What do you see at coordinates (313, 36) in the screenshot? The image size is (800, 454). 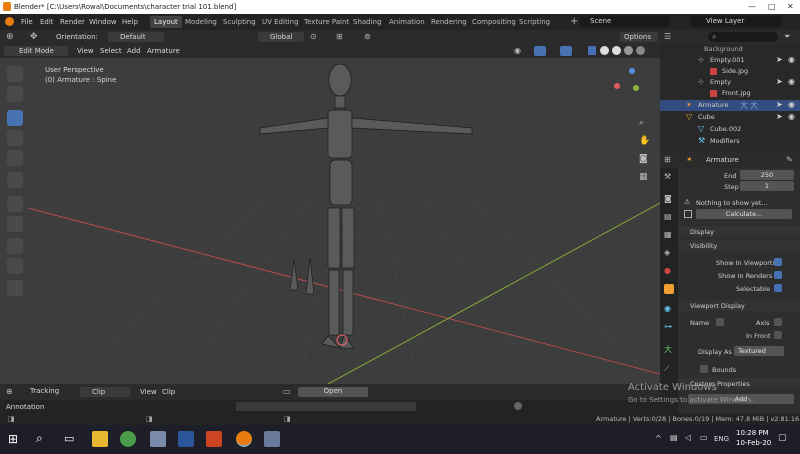 I see `pivot-point-icon: ⊙` at bounding box center [313, 36].